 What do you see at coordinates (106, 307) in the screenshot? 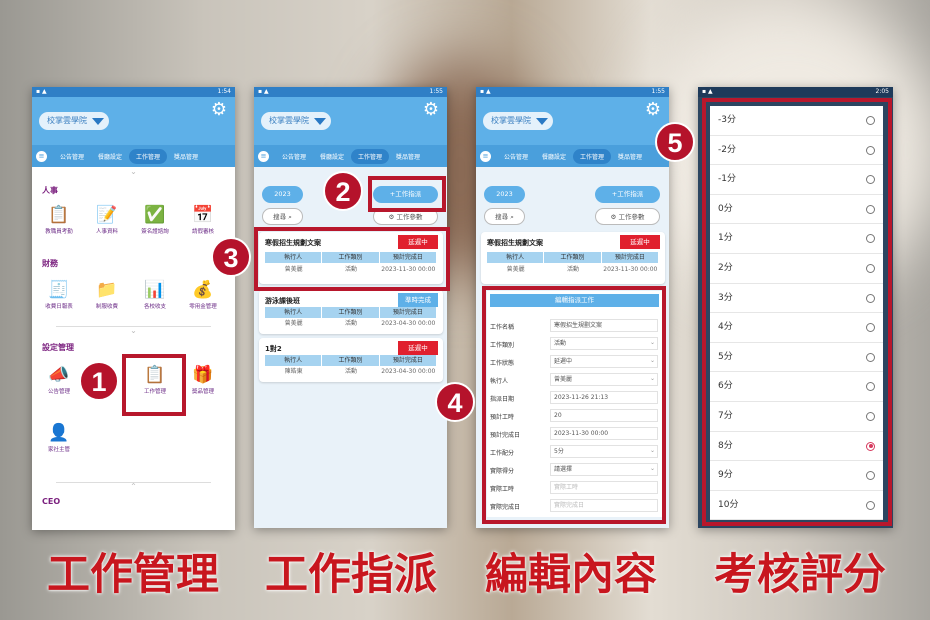
I see `app-icon-label: 制服收費` at bounding box center [106, 307].